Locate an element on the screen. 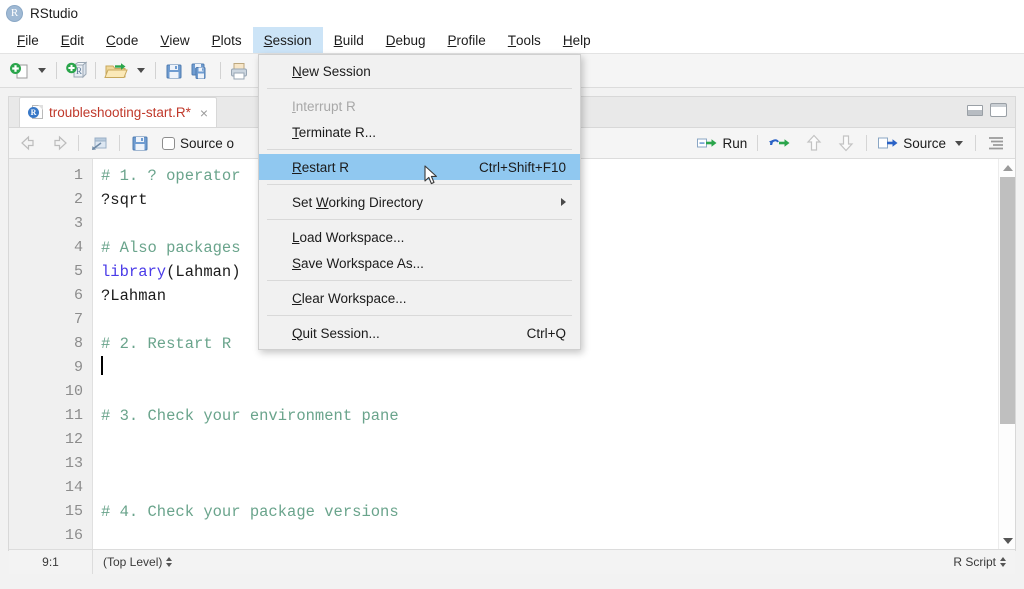 The height and width of the screenshot is (589, 1024). editor-status-bar: 9:1 (Top Level) R Script is located at coordinates (512, 561).